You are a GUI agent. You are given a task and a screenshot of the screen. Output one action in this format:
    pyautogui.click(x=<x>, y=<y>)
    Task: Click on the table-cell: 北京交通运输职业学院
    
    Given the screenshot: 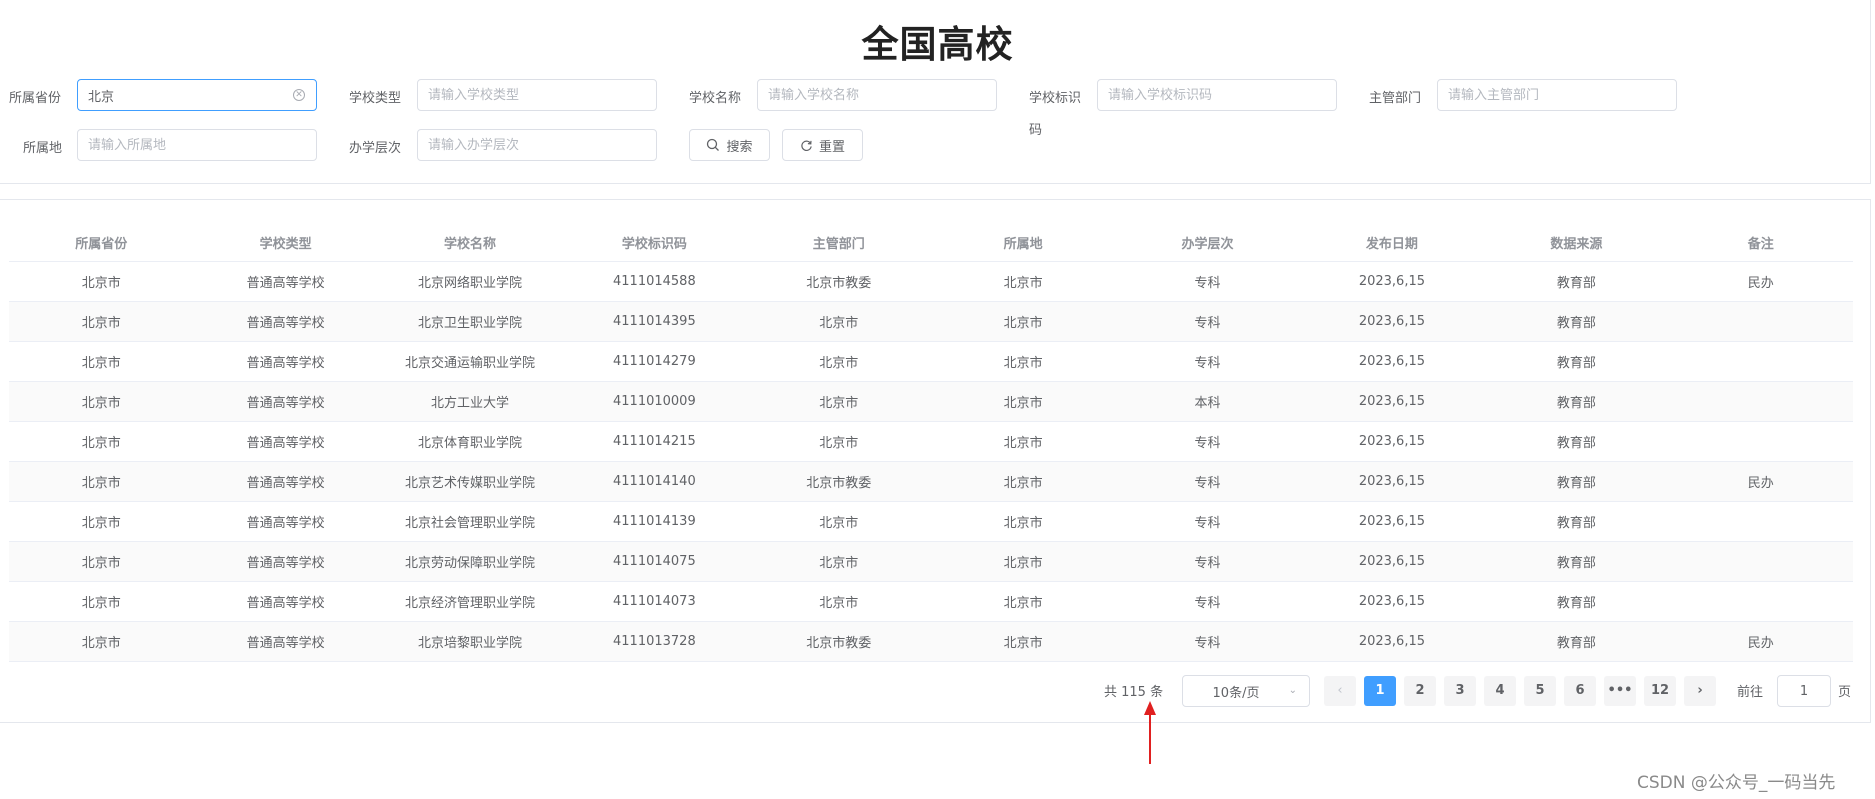 What is the action you would take?
    pyautogui.click(x=470, y=361)
    